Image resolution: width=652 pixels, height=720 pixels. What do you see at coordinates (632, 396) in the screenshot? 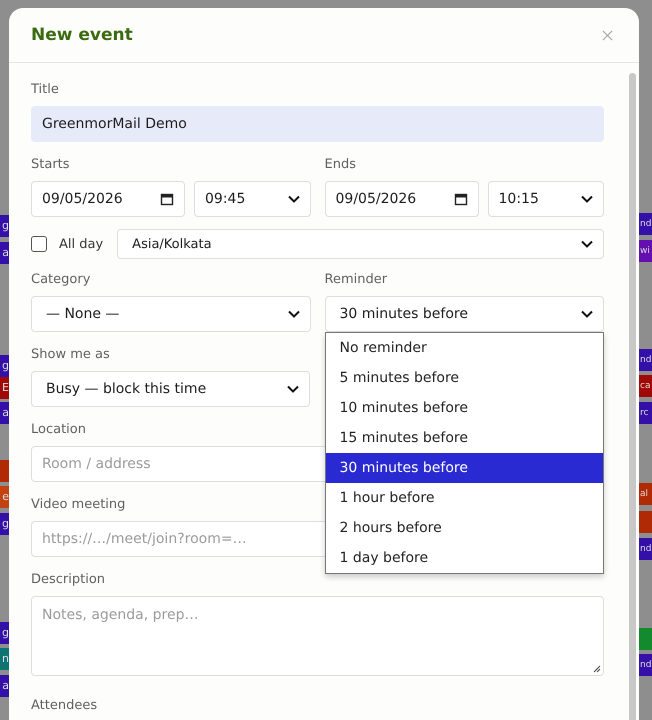
I see `scrollbar` at bounding box center [632, 396].